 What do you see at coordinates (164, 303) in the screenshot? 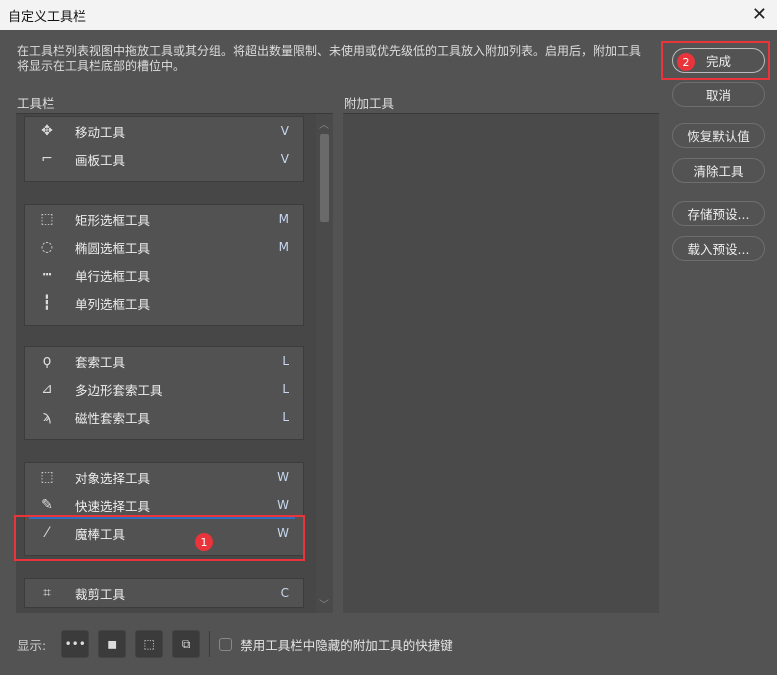
I see `tool-item: ┇ 单列选框工具` at bounding box center [164, 303].